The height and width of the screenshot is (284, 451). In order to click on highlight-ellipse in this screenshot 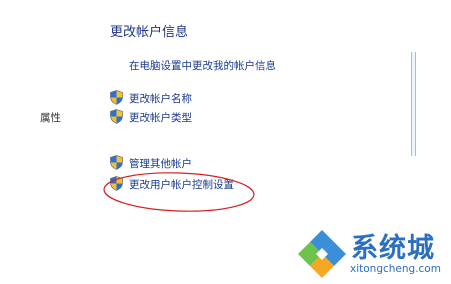, I will do `click(180, 195)`.